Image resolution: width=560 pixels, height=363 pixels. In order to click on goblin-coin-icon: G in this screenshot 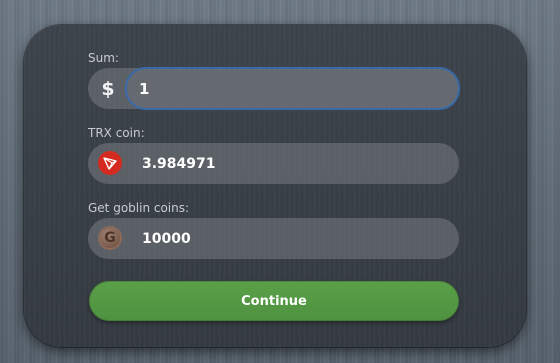, I will do `click(110, 238)`.